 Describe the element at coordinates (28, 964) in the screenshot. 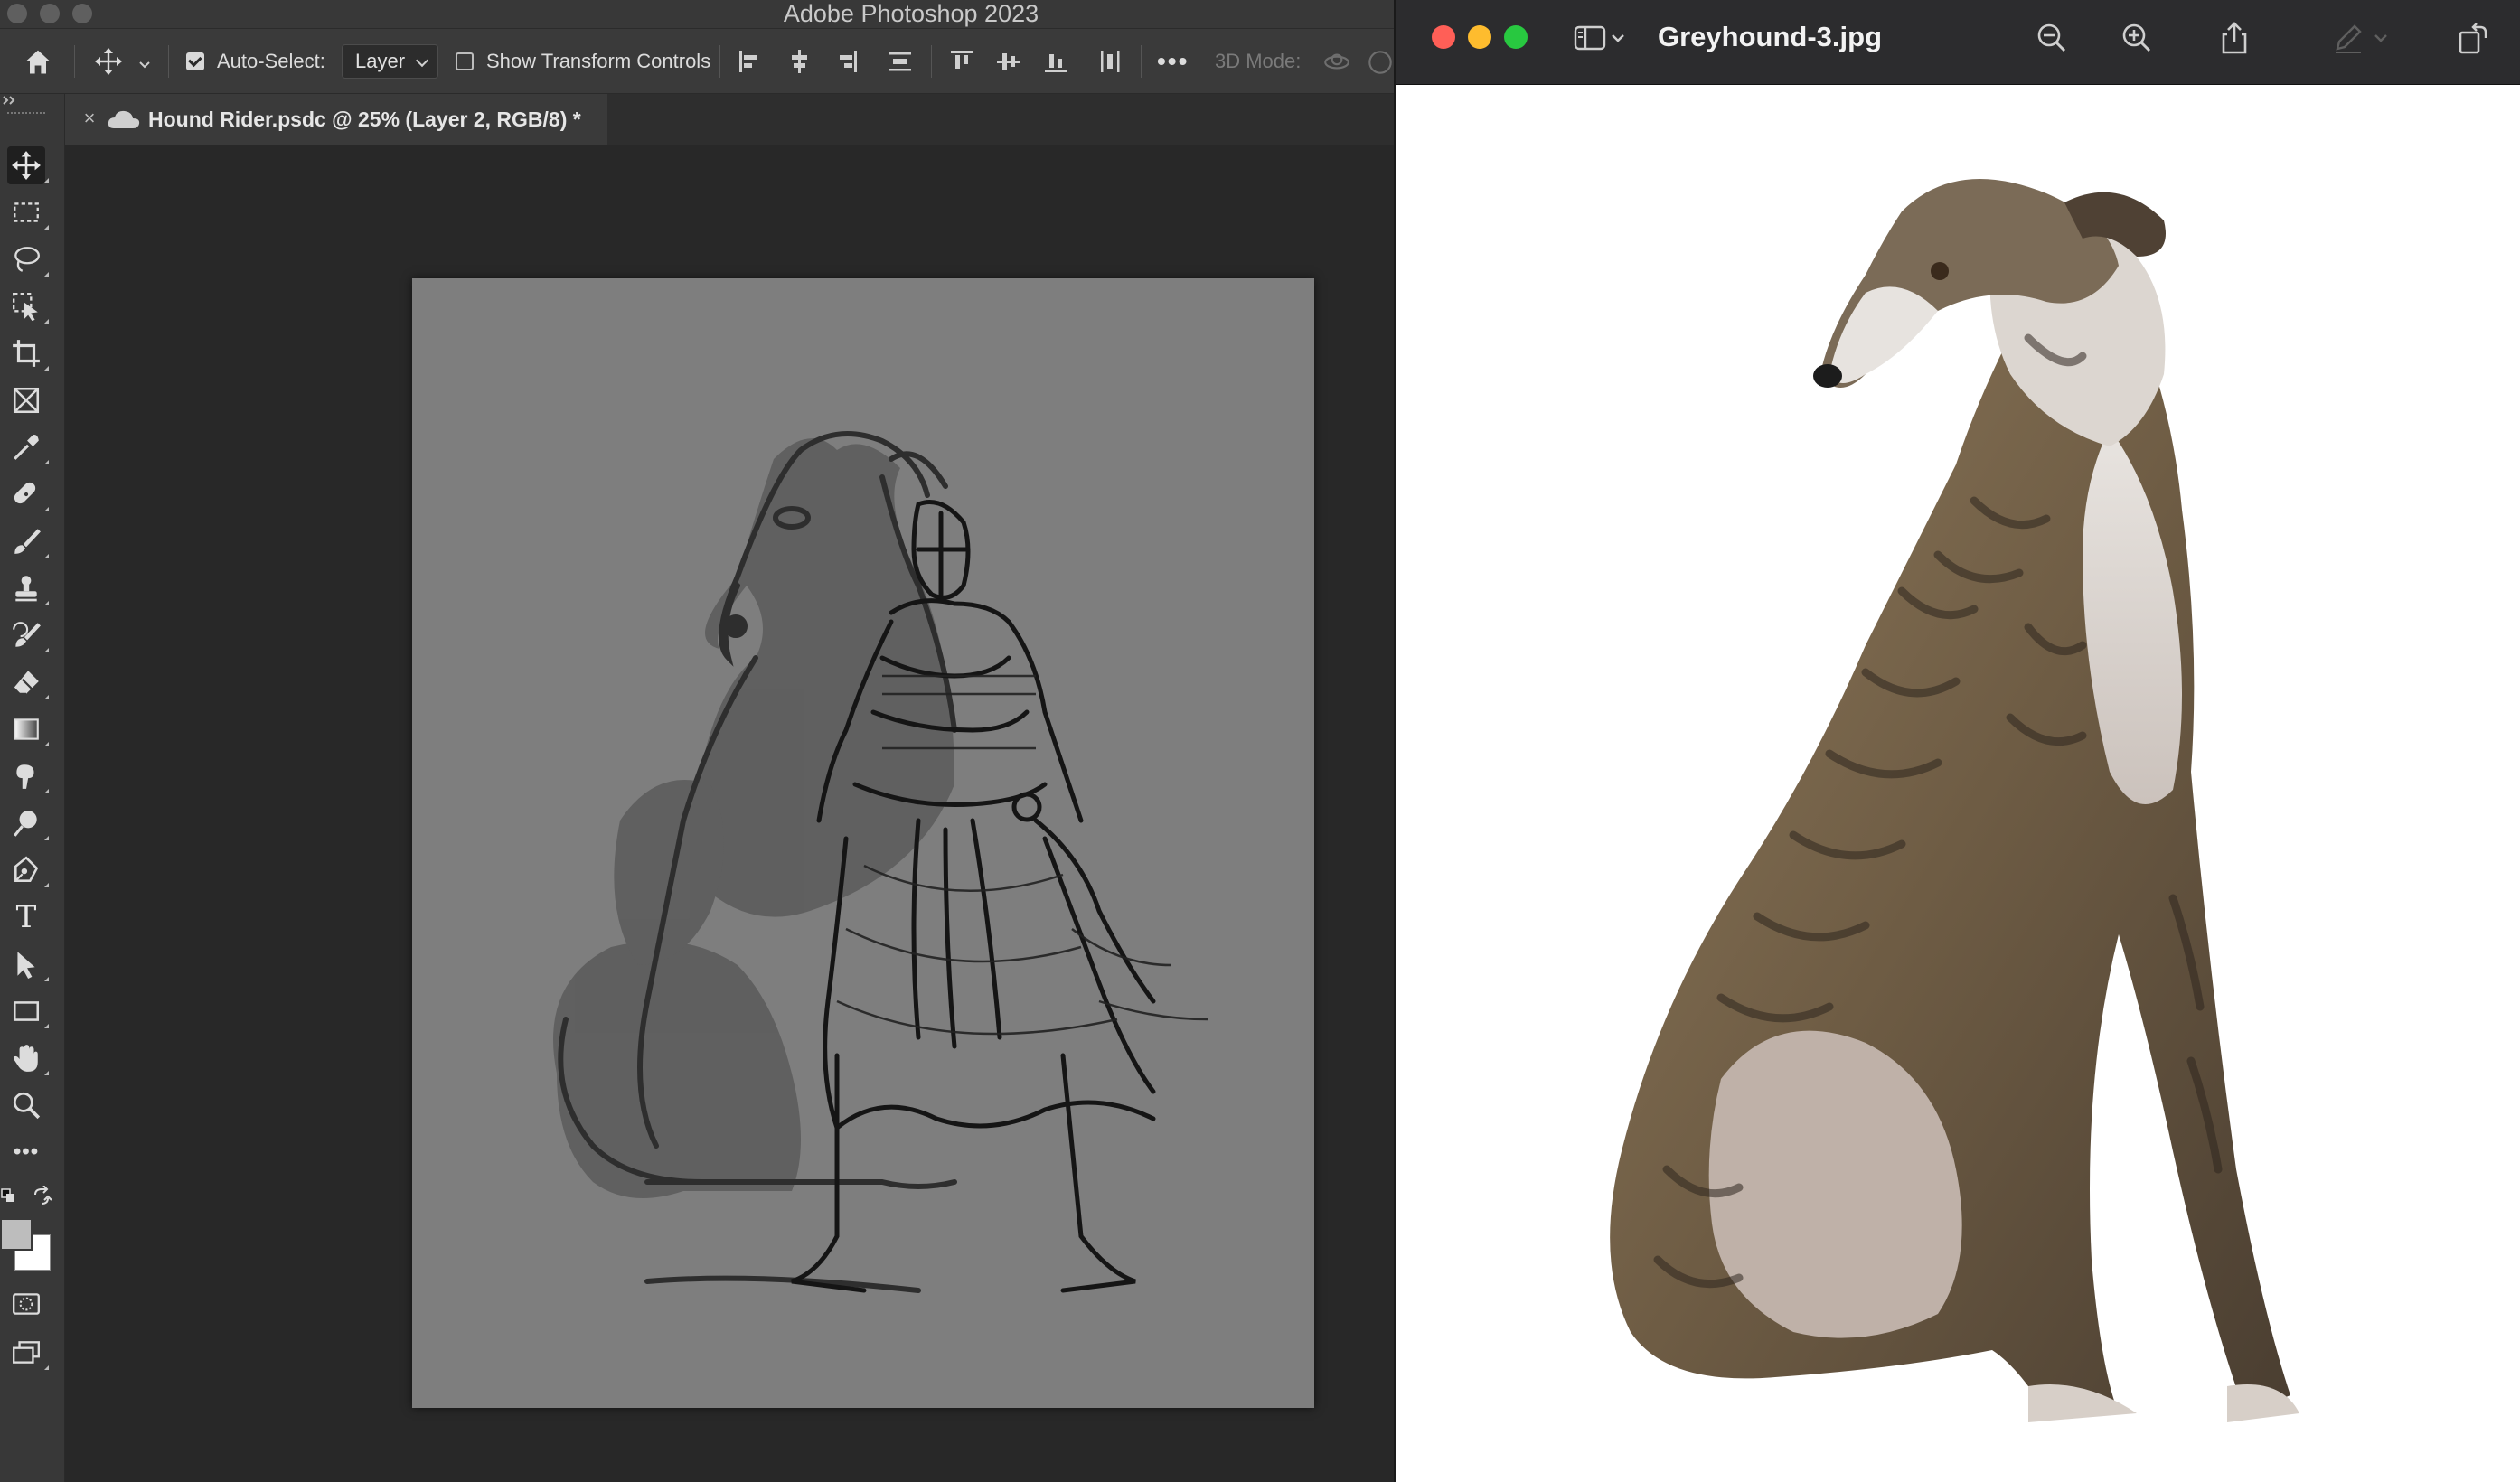

I see `path-selection-icon` at that location.